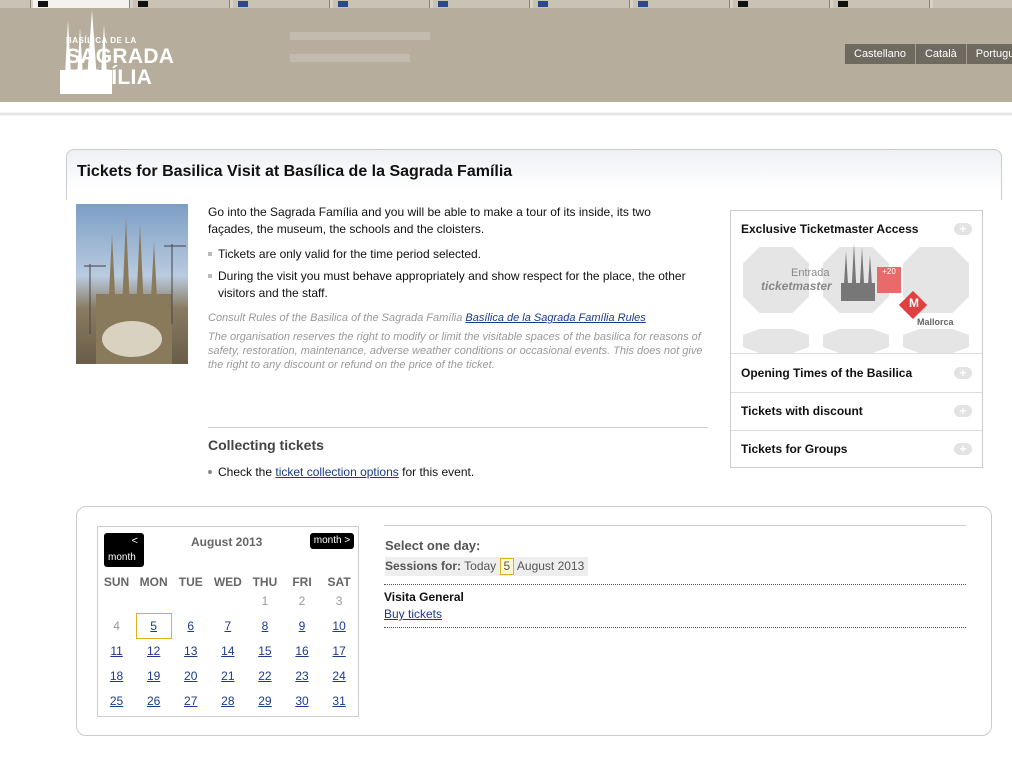 This screenshot has height=775, width=1012. I want to click on calendar-day-link: 10, so click(338, 626).